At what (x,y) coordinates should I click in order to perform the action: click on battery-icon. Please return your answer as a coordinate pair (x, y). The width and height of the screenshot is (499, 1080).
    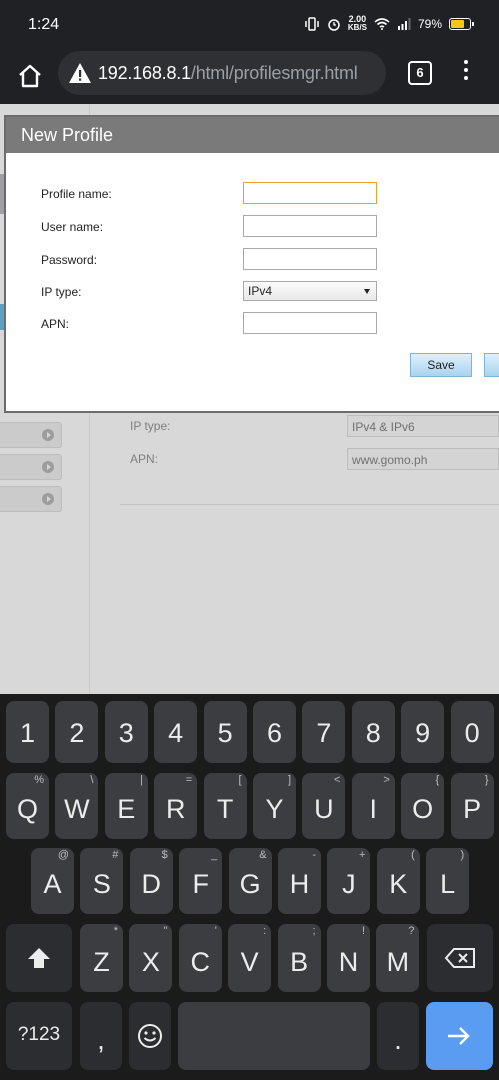
    Looking at the image, I should click on (461, 23).